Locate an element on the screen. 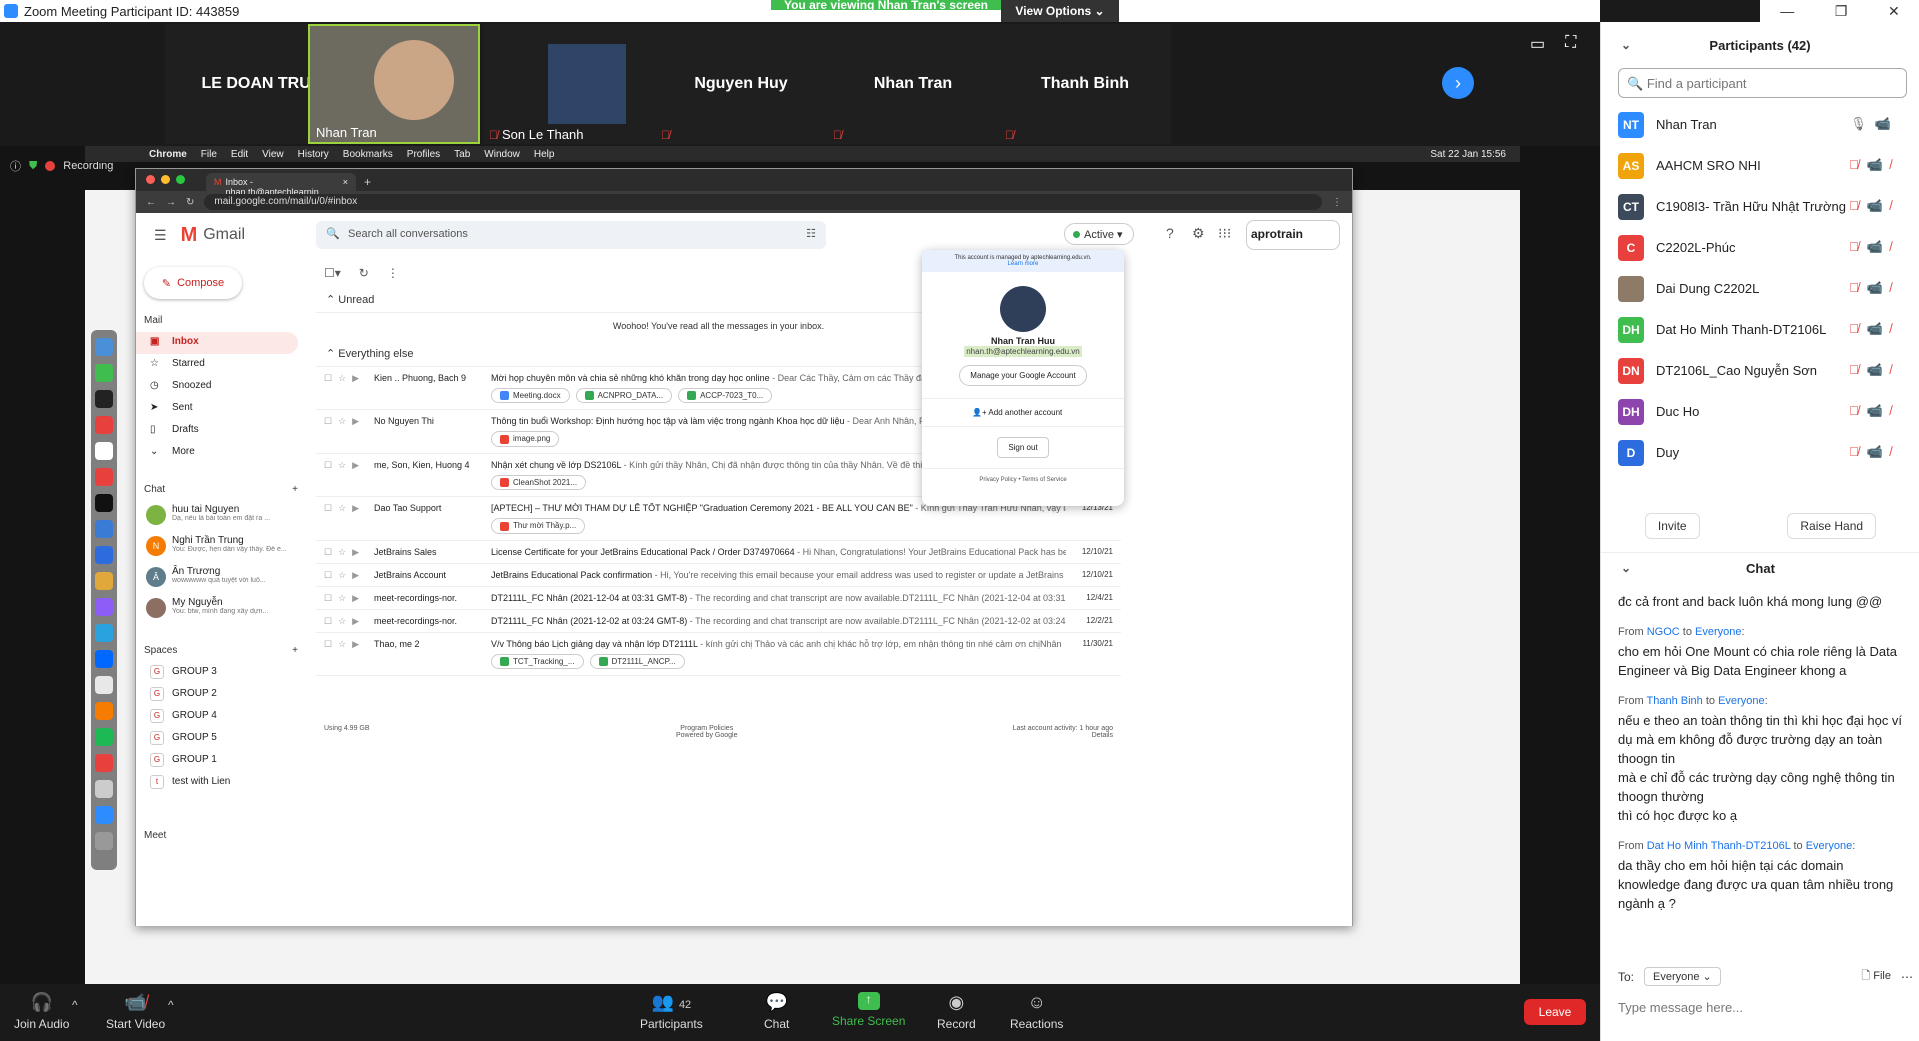  invite-button: Invite is located at coordinates (1672, 526).